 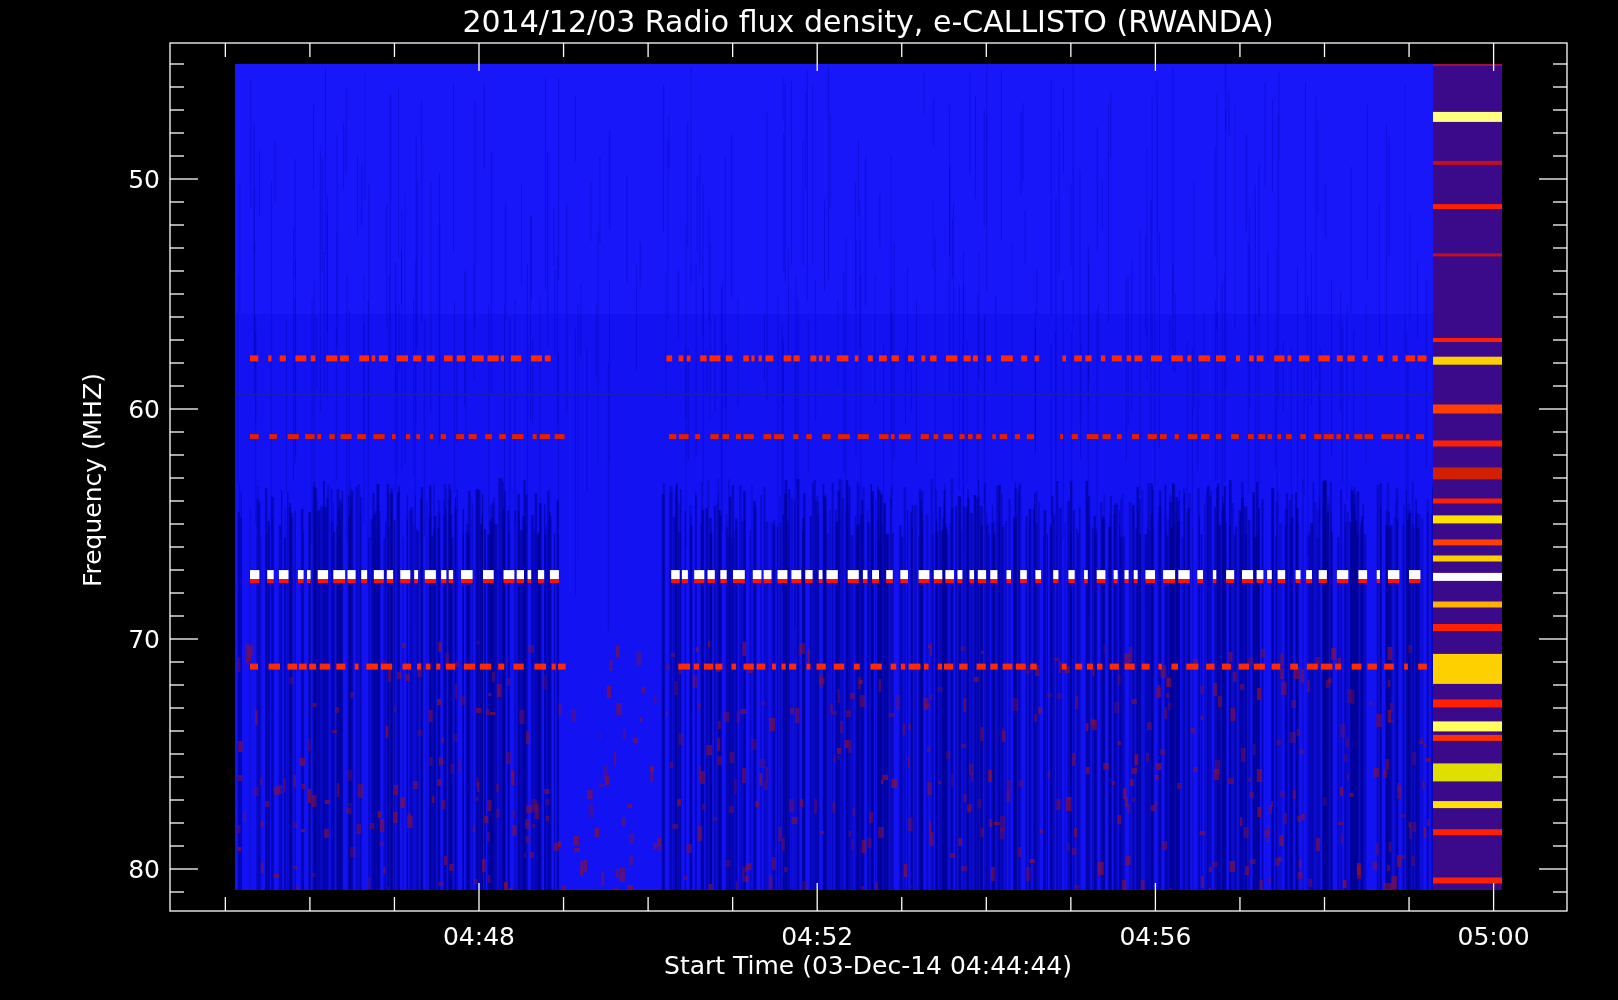 What do you see at coordinates (144, 409) in the screenshot?
I see `tick-label: 60` at bounding box center [144, 409].